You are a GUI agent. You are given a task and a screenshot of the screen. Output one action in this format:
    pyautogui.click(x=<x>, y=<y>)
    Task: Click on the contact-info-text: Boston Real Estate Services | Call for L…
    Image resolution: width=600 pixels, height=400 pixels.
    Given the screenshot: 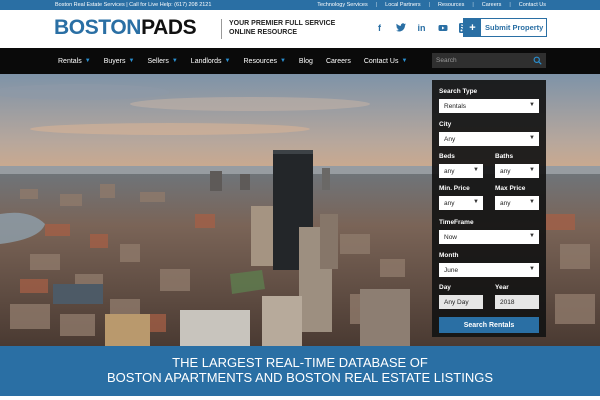 What is the action you would take?
    pyautogui.click(x=133, y=4)
    